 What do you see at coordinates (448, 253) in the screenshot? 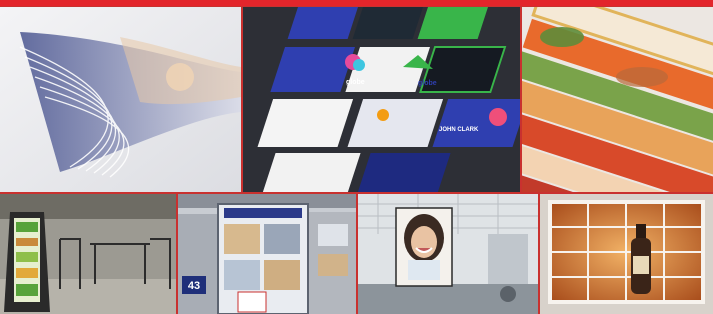
I see `hanging-banner-photo` at bounding box center [448, 253].